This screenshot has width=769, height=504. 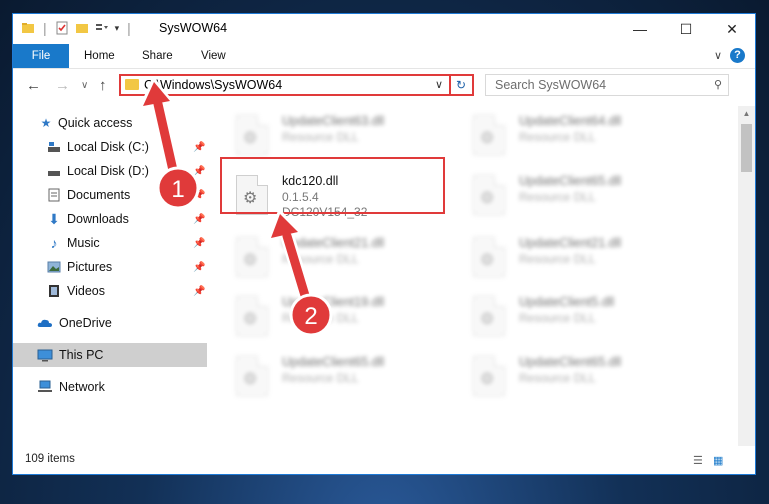 I want to click on quick-access-toolbar: | ▾ |, so click(x=77, y=28).